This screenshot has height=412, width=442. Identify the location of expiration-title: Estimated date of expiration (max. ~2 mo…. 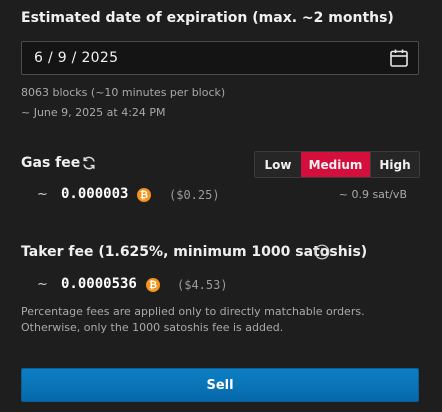
(207, 18).